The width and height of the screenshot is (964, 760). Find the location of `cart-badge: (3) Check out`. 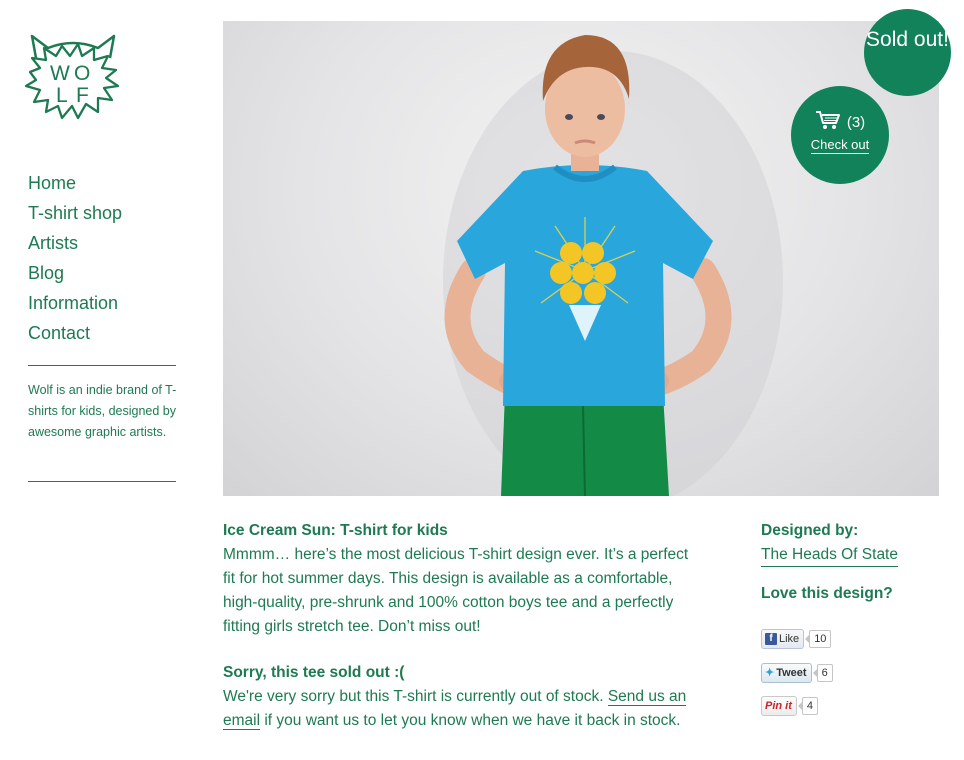

cart-badge: (3) Check out is located at coordinates (840, 135).